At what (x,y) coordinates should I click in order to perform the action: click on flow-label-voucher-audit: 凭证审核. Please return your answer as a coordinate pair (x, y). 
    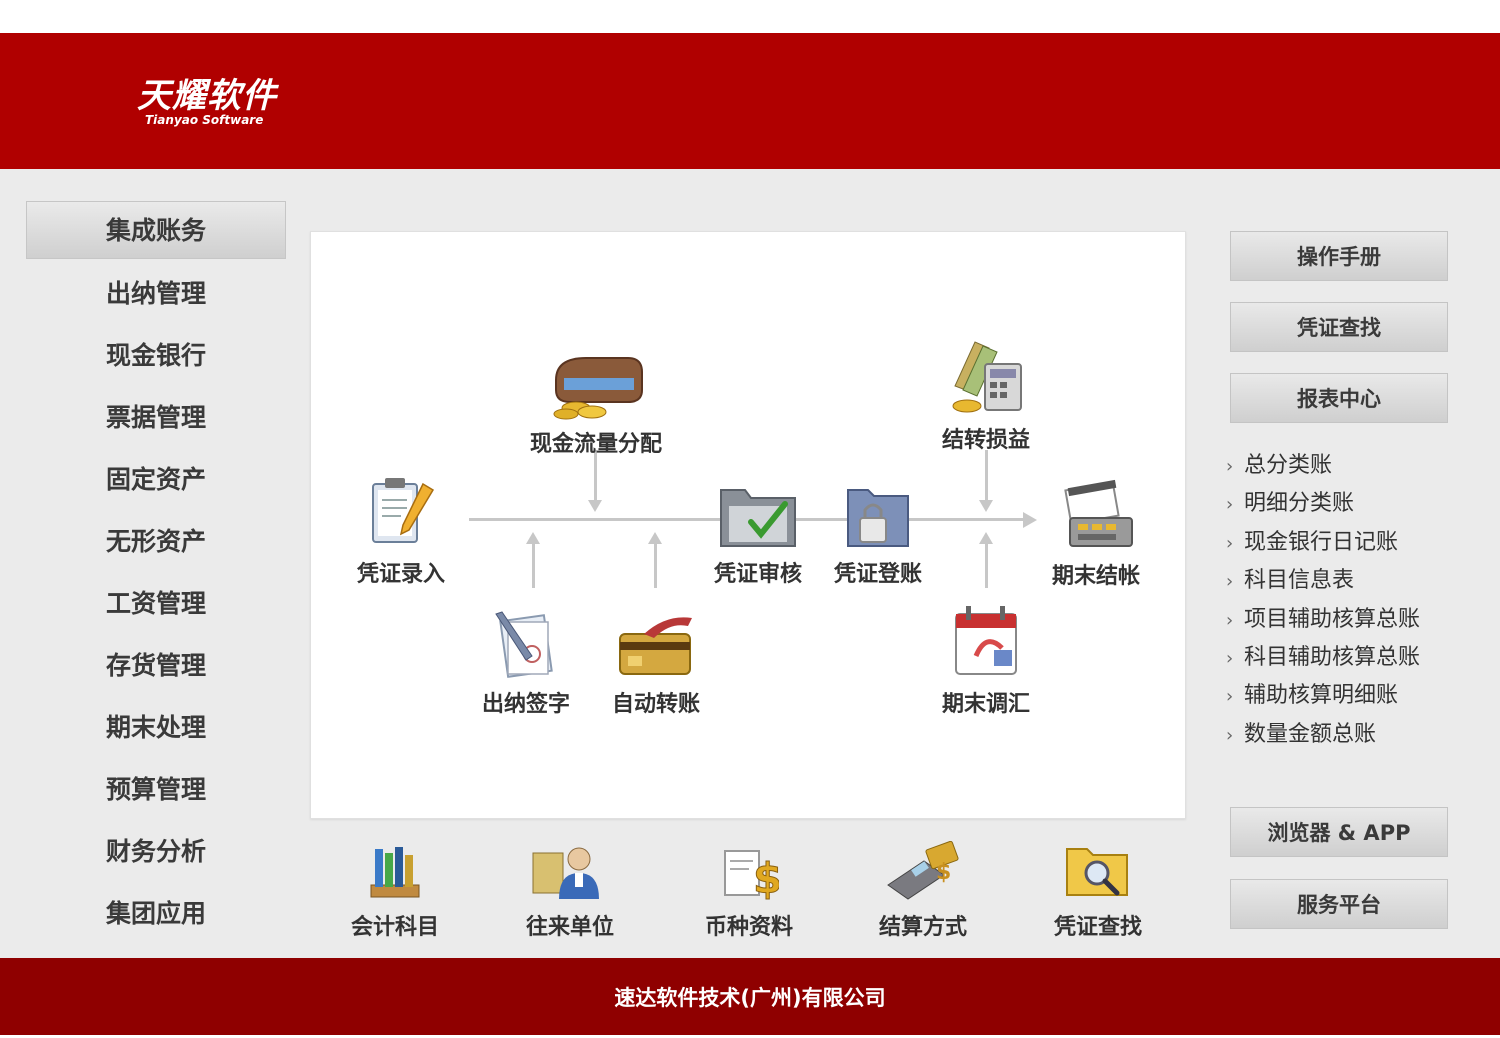
    Looking at the image, I should click on (757, 574).